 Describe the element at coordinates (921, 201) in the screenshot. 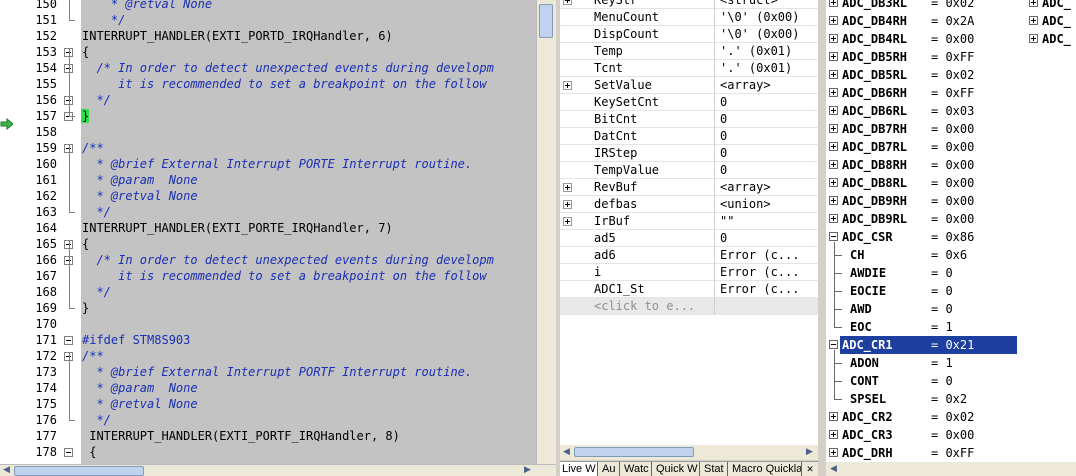

I see `register-row: ADC_DB9RH = 0x00` at that location.